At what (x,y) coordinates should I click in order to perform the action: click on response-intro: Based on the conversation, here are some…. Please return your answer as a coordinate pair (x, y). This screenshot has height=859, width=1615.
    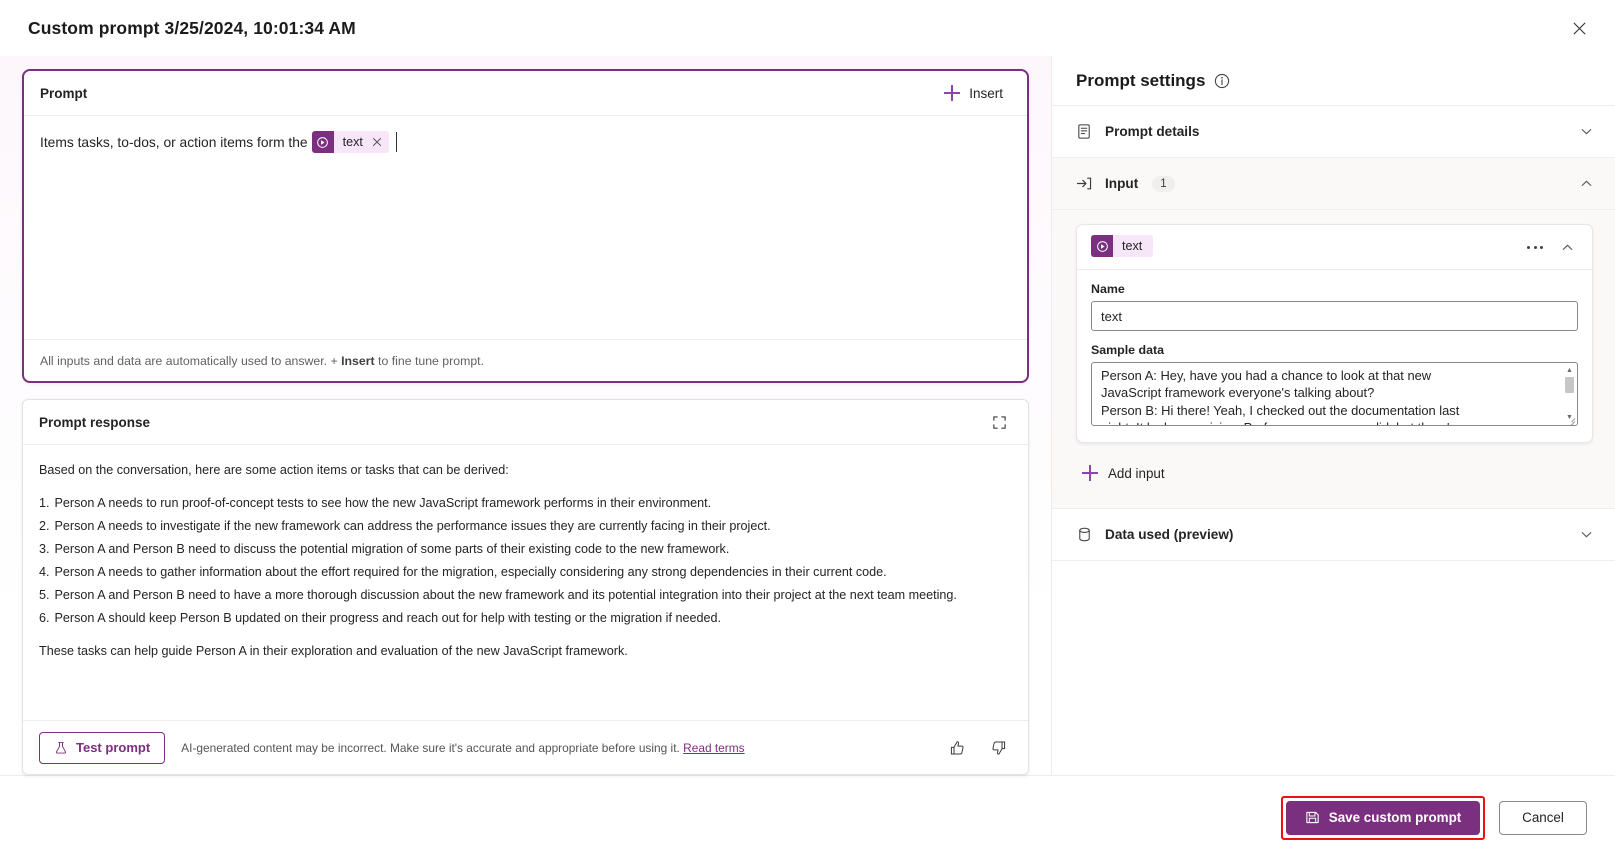
    Looking at the image, I should click on (274, 470).